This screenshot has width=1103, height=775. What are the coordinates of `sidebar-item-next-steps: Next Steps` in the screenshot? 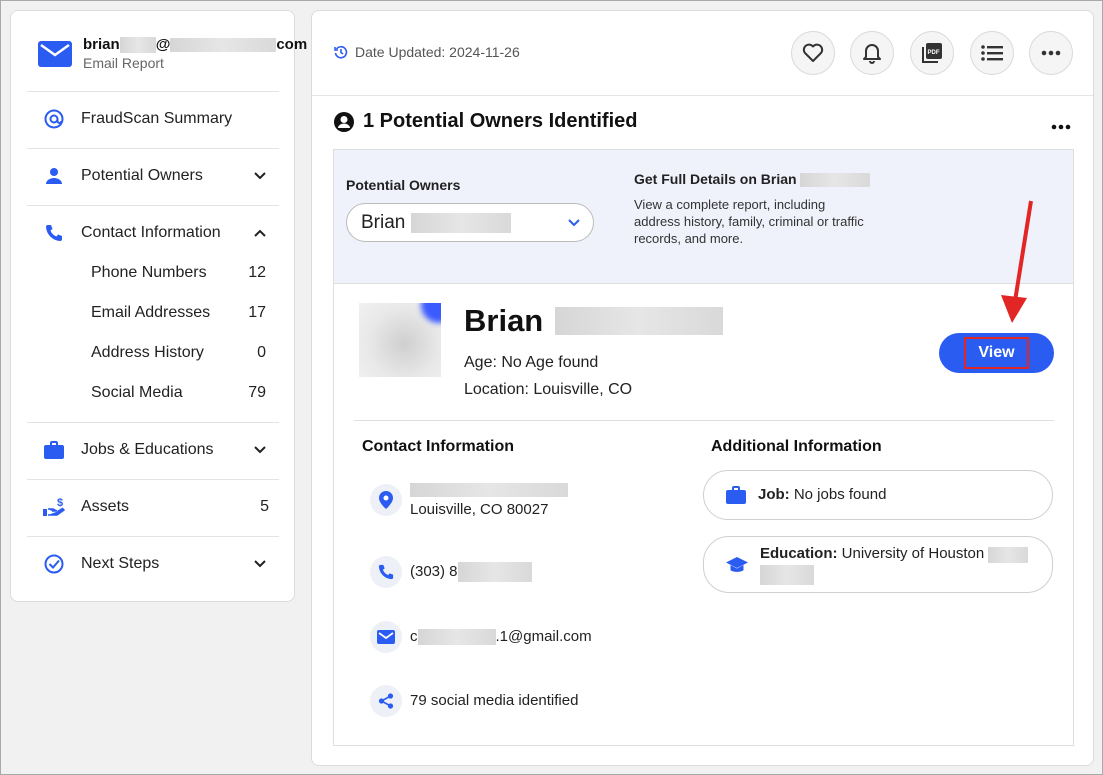 It's located at (153, 564).